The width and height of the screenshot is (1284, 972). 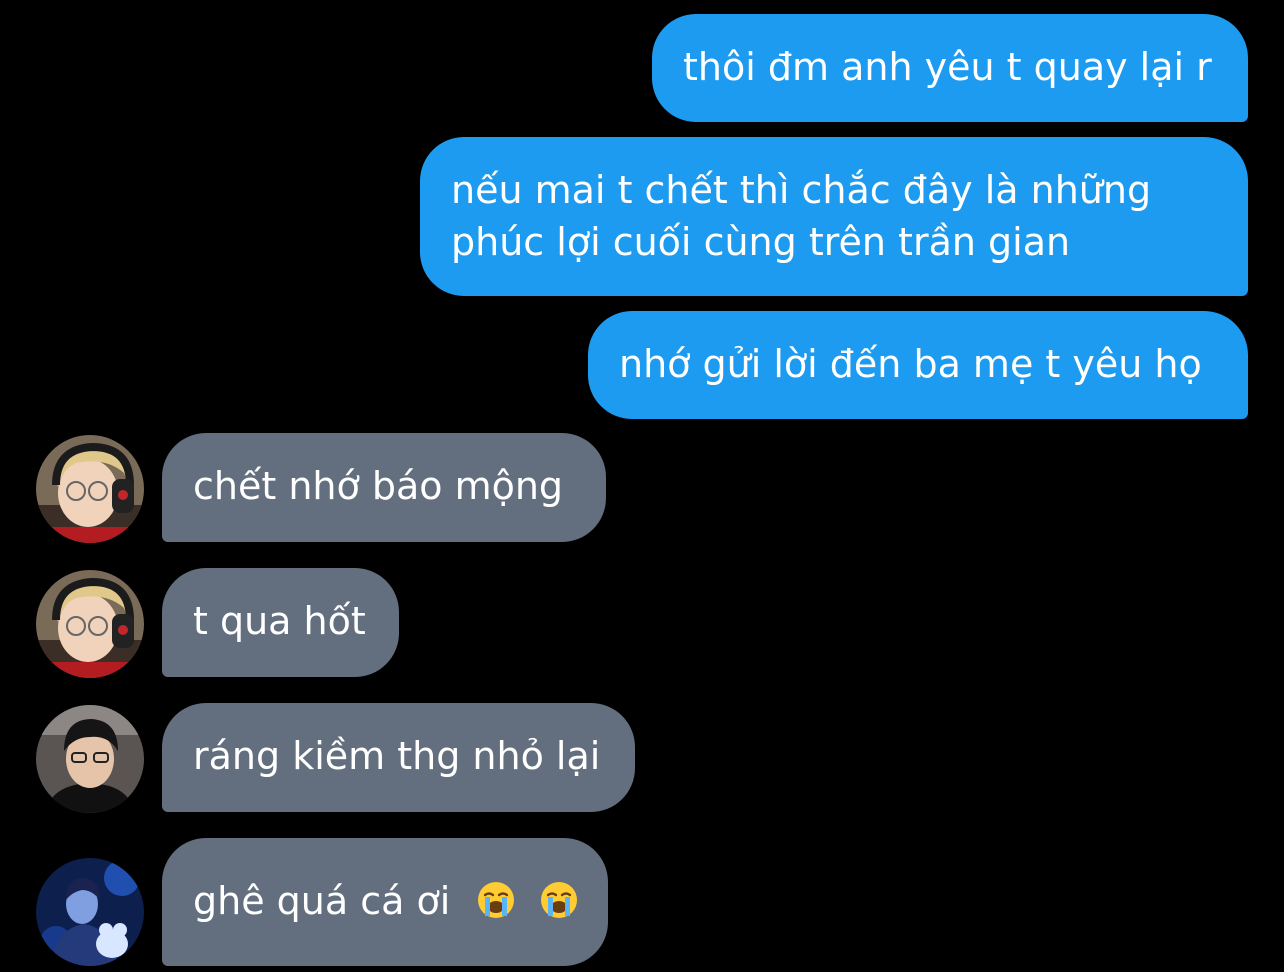 What do you see at coordinates (910, 364) in the screenshot?
I see `message-text: nhớ gửi lời đến ba mẹ t yêu họ` at bounding box center [910, 364].